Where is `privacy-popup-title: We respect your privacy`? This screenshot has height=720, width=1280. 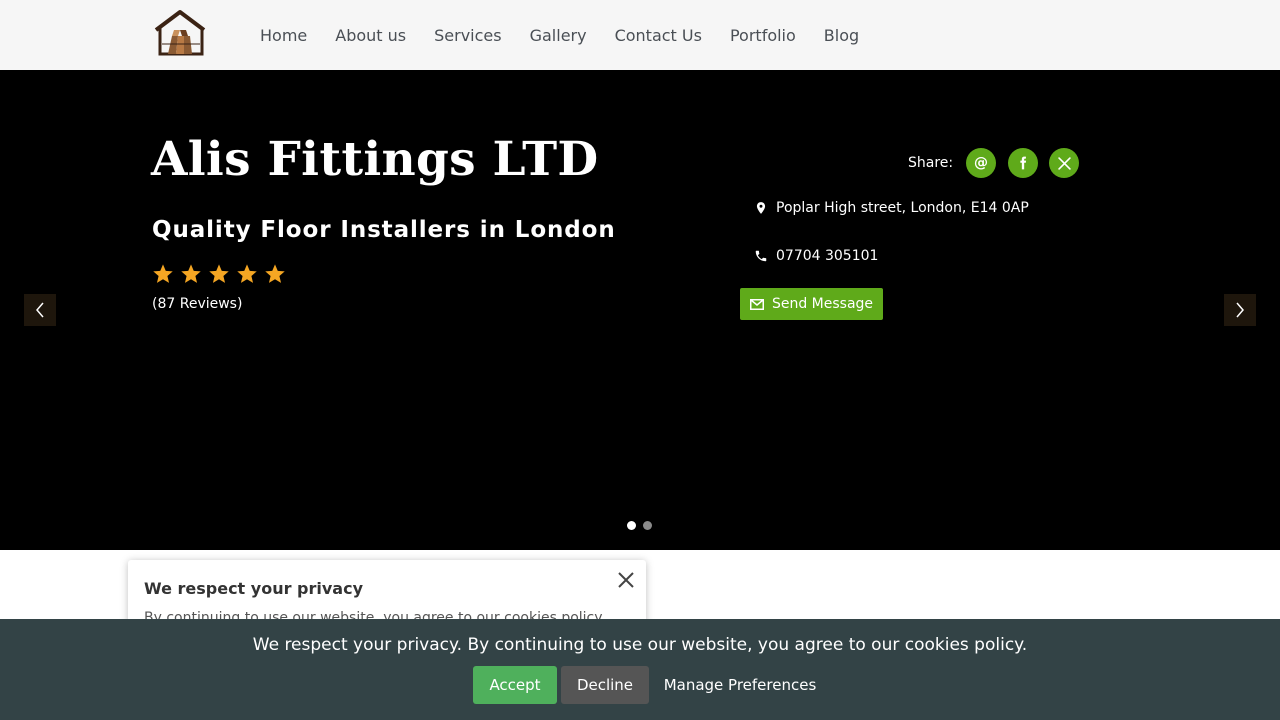 privacy-popup-title: We respect your privacy is located at coordinates (254, 588).